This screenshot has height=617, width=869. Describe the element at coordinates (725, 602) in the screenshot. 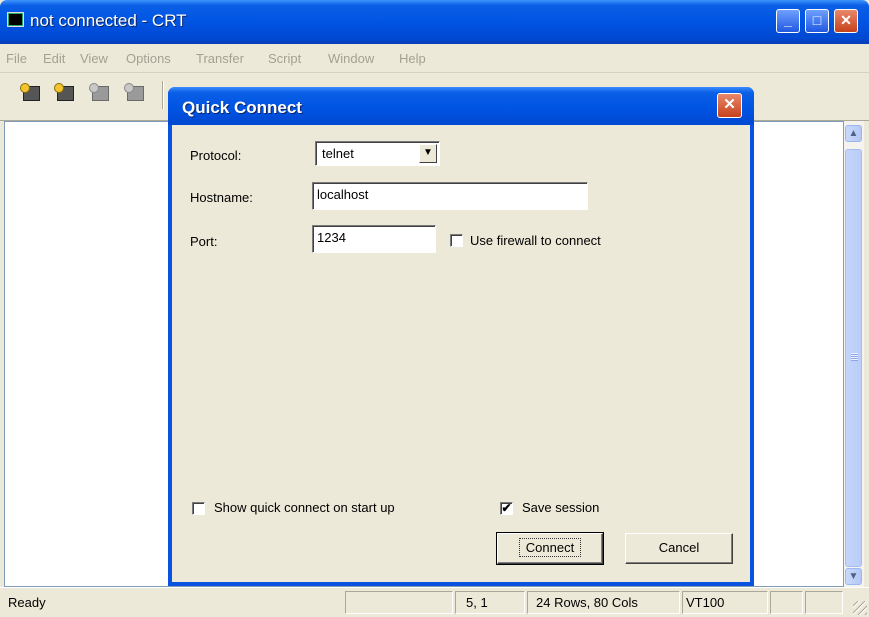

I see `emulation-type: VT100` at that location.